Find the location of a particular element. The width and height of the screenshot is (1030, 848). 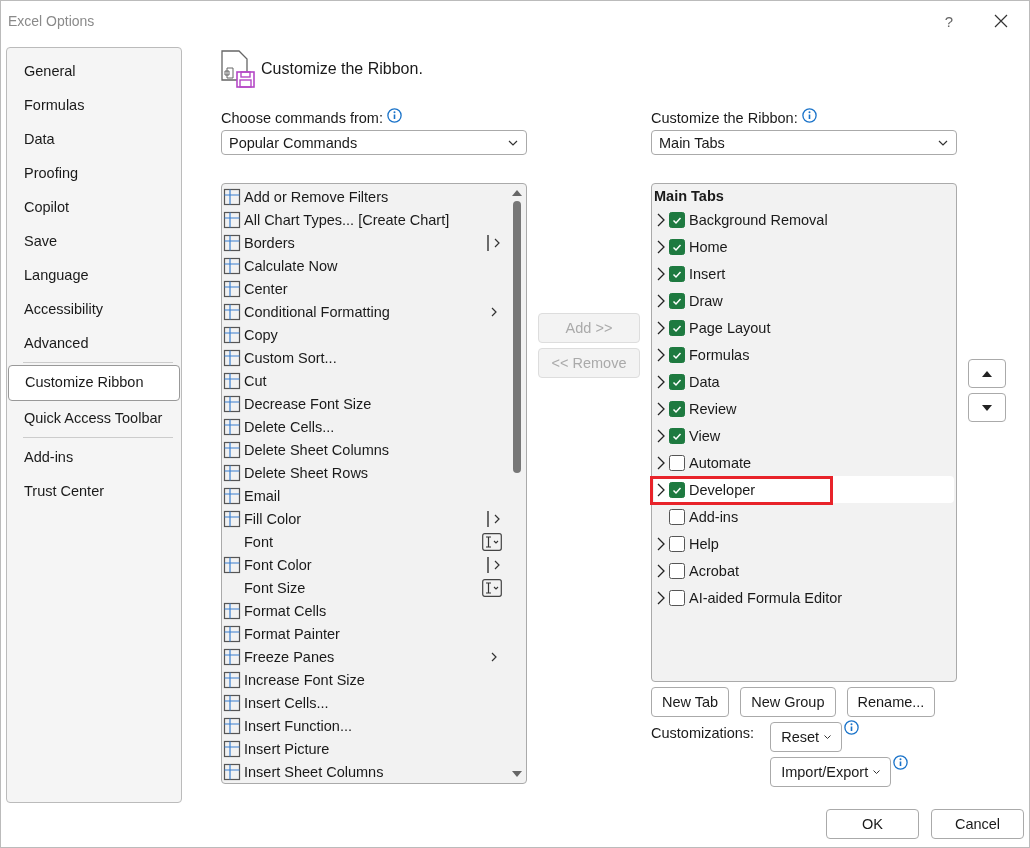

reset-button: Reset is located at coordinates (806, 737).